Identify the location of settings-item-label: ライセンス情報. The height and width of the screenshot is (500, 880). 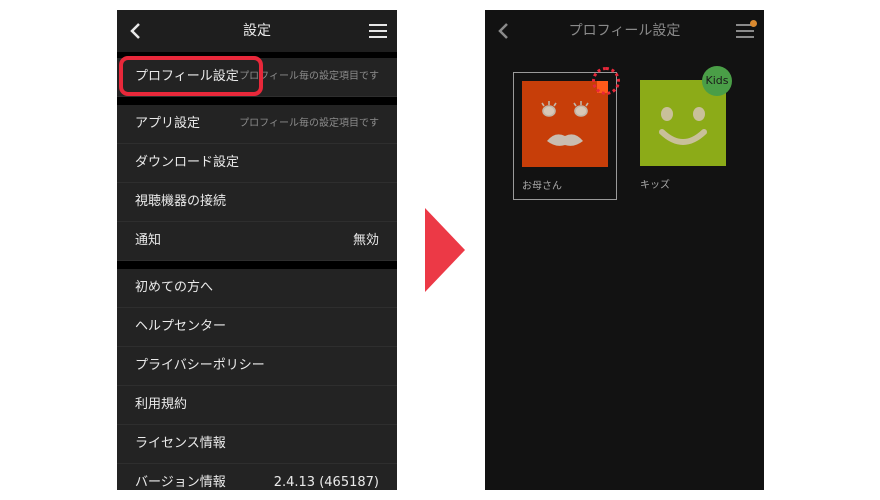
(180, 443).